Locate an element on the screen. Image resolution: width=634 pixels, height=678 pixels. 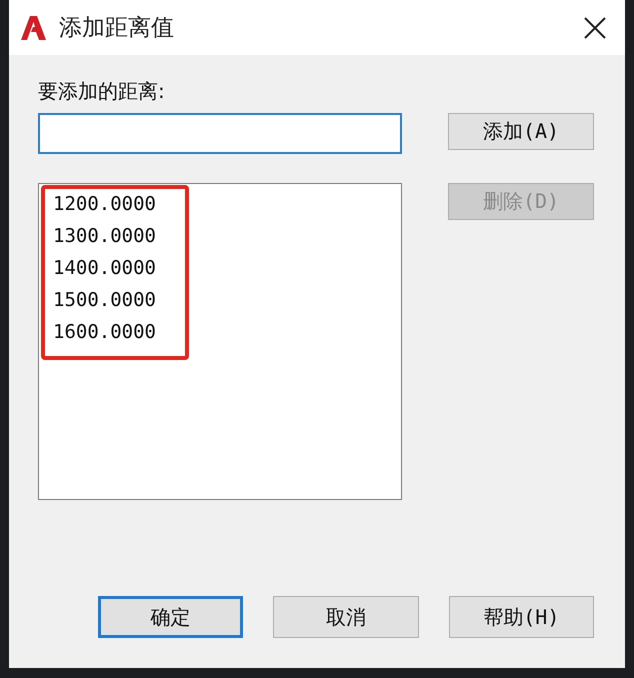
default-button: 确定 is located at coordinates (171, 617).